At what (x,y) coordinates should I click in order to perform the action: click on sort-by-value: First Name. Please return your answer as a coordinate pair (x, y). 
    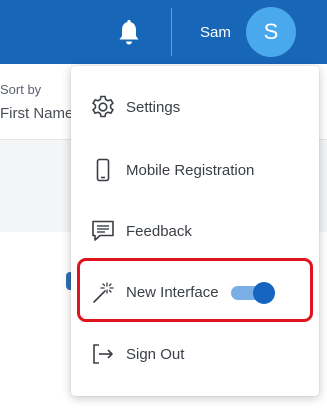
    Looking at the image, I should click on (36, 113).